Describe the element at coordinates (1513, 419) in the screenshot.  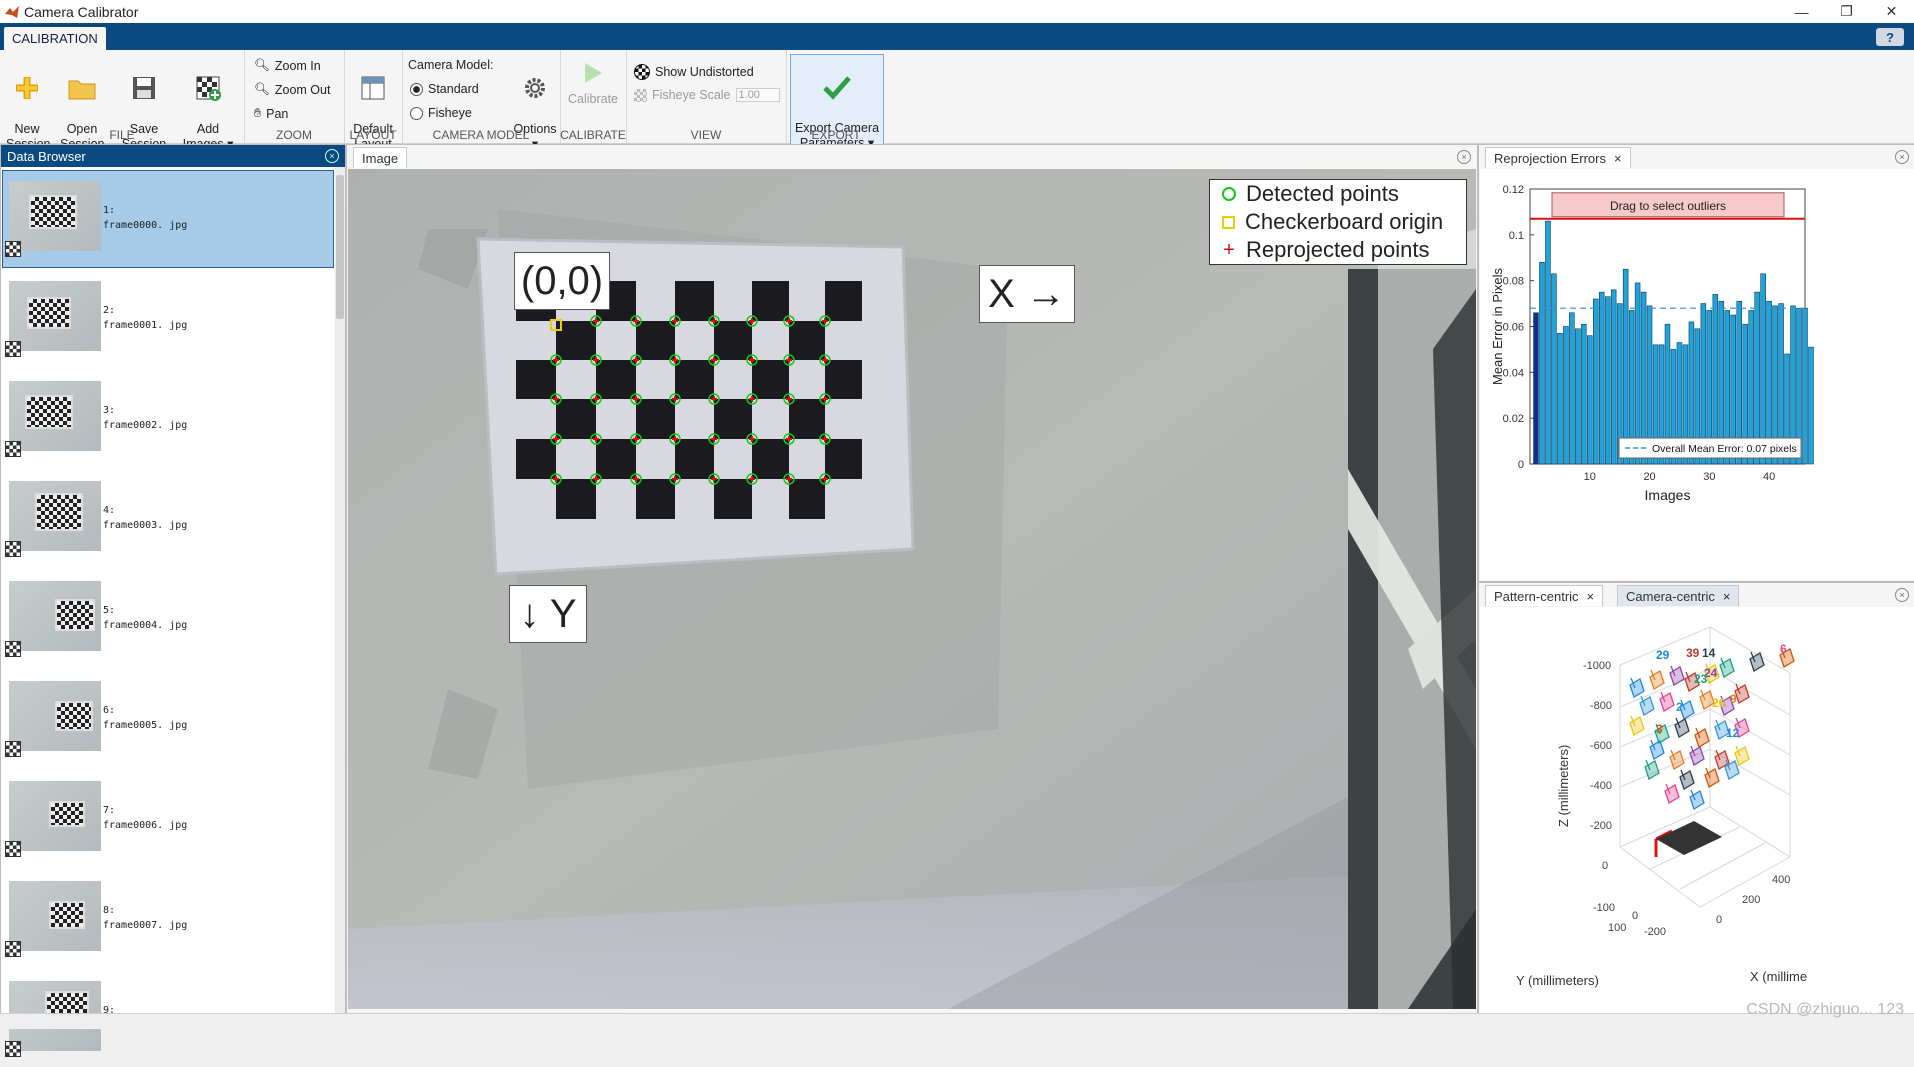
I see `y-tick-label: 0.02` at that location.